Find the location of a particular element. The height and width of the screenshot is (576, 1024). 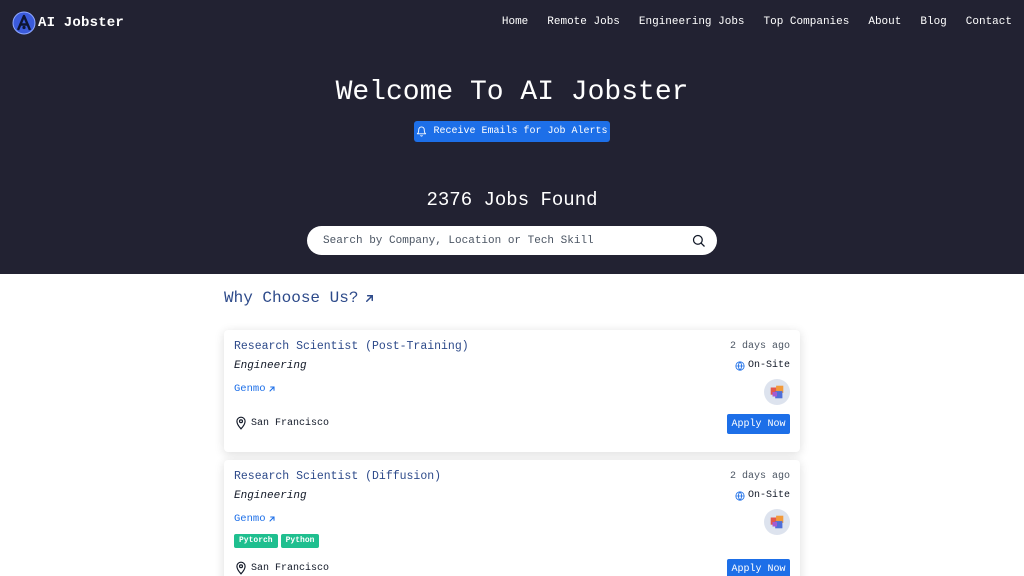

search-input is located at coordinates (503, 240).